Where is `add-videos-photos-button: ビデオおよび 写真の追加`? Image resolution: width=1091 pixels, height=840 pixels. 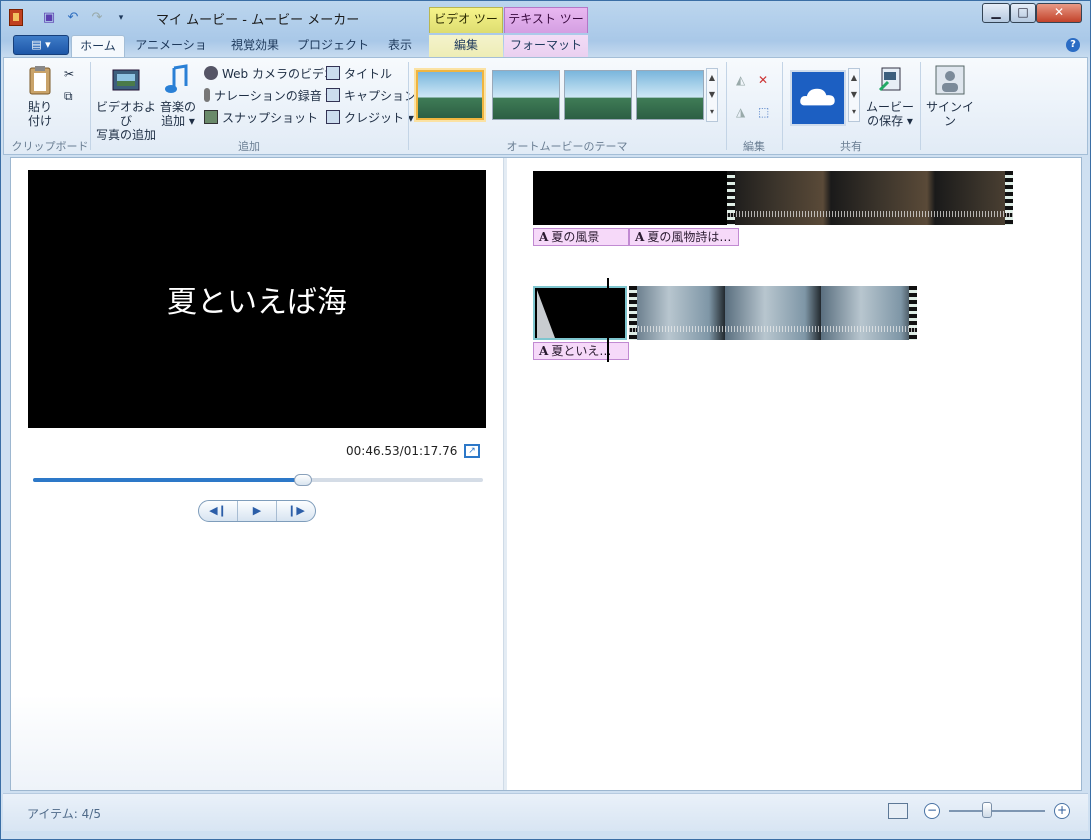
add-videos-photos-button: ビデオおよび 写真の追加 is located at coordinates (126, 103).